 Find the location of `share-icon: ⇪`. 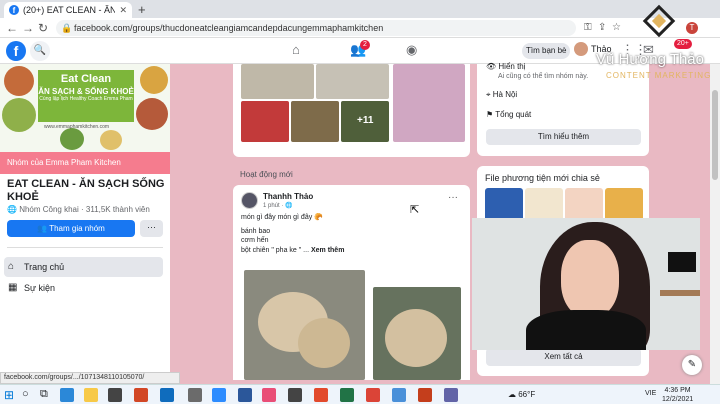

share-icon: ⇪ is located at coordinates (602, 27).